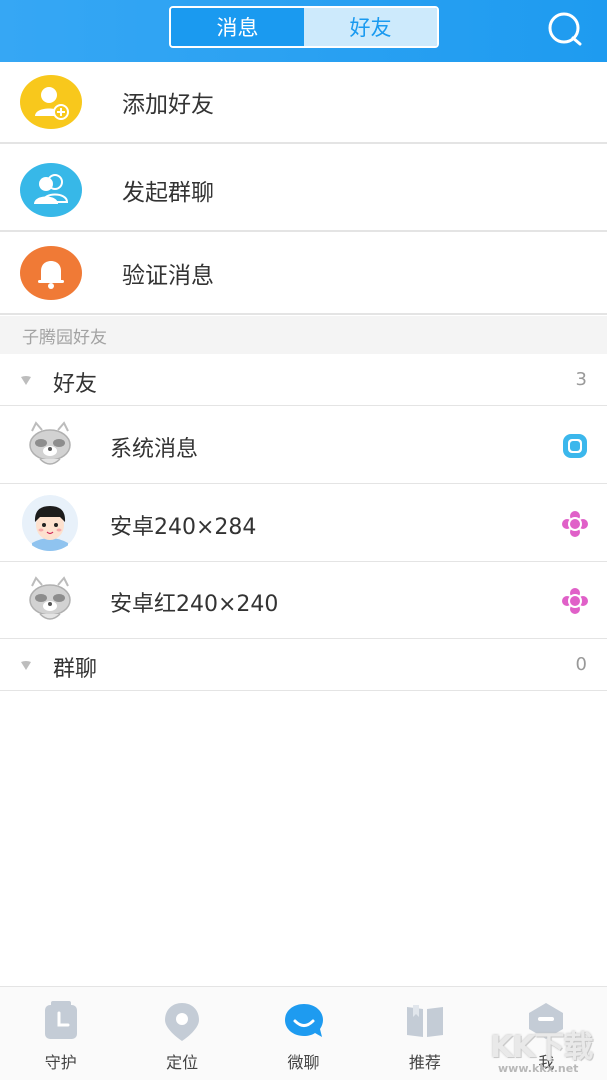 This screenshot has height=1080, width=607. I want to click on add-friend-row: 添加好友, so click(303, 103).